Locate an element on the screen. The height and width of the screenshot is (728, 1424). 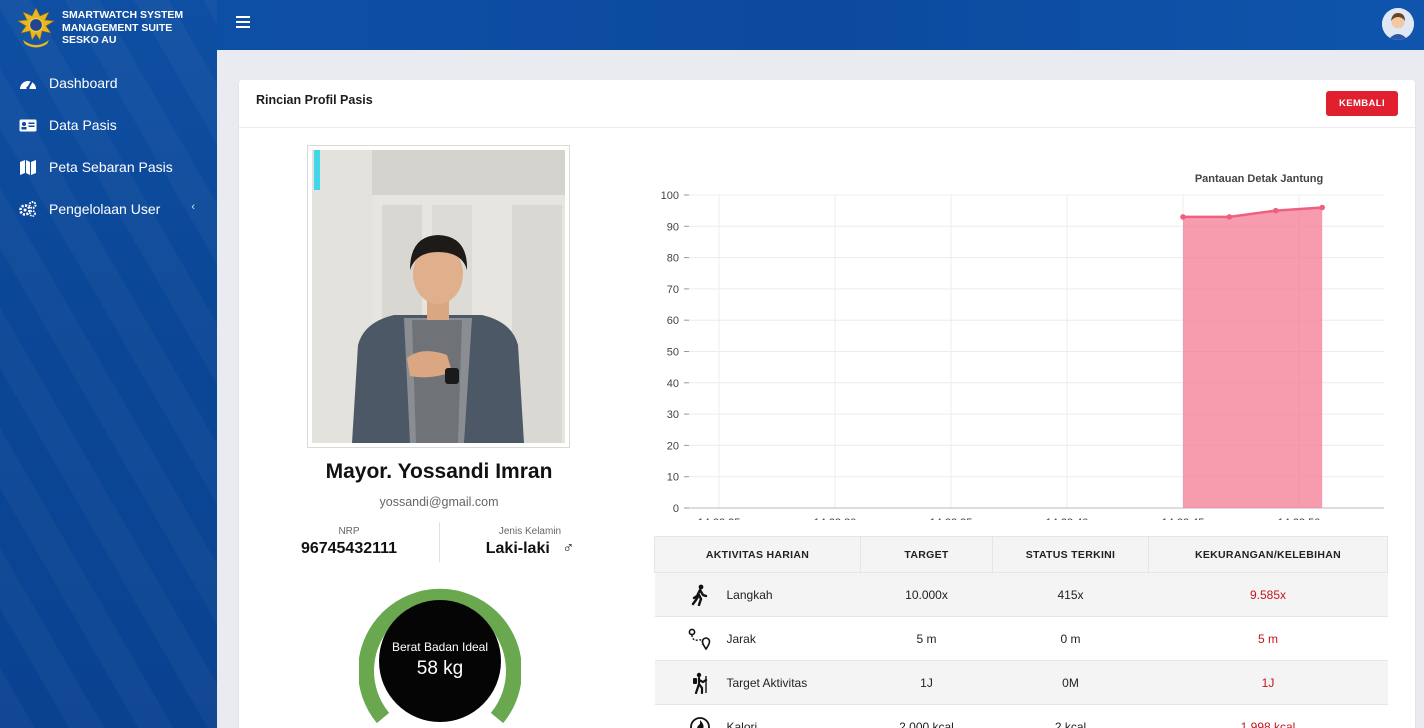
male-symbol-icon: ♂ is located at coordinates (568, 548).